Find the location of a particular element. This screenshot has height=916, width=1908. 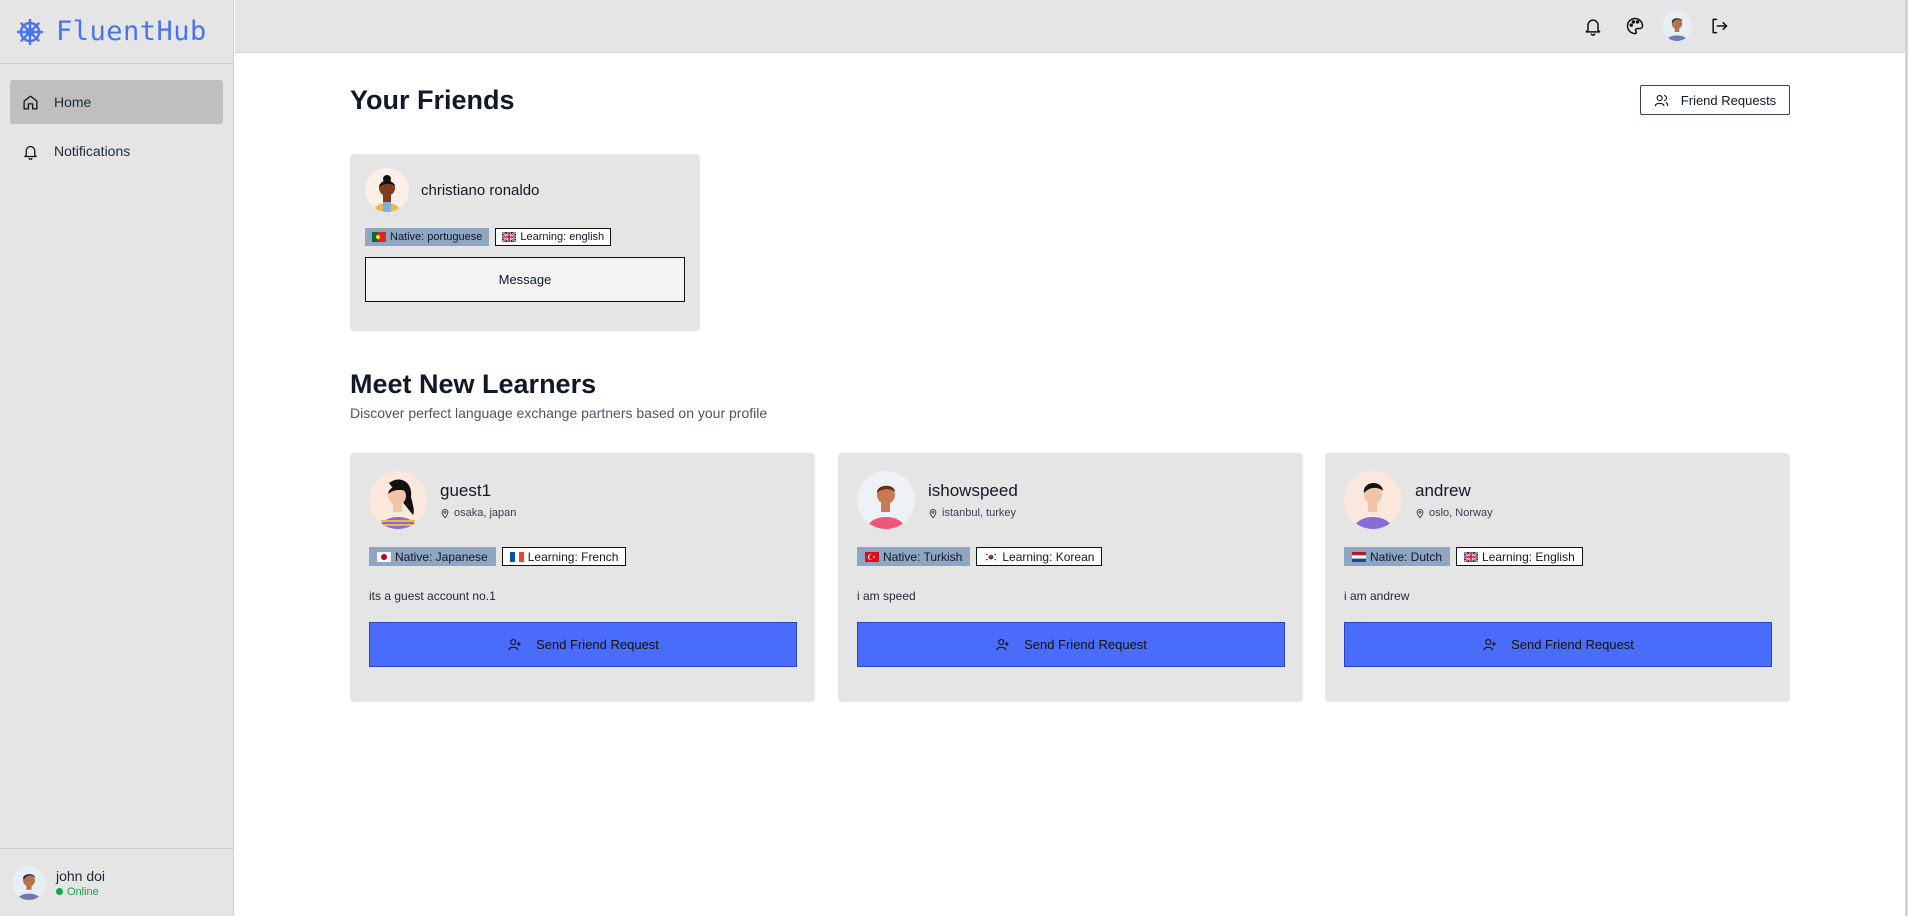

netherlands-flag-icon is located at coordinates (1359, 556).